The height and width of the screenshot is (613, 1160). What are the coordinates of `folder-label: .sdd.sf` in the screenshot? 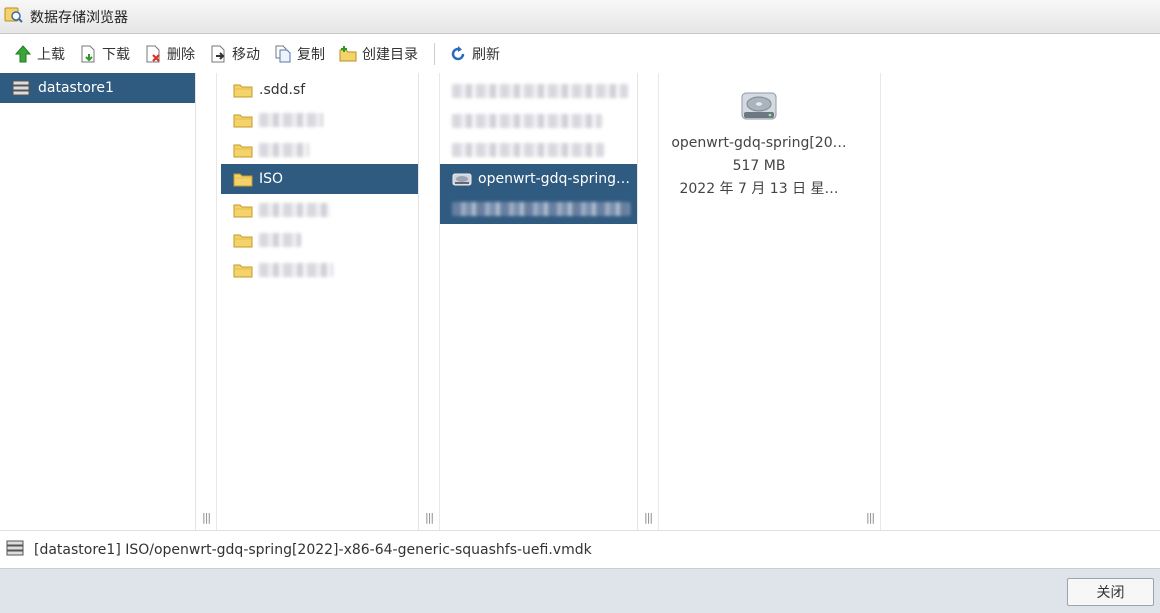 It's located at (282, 90).